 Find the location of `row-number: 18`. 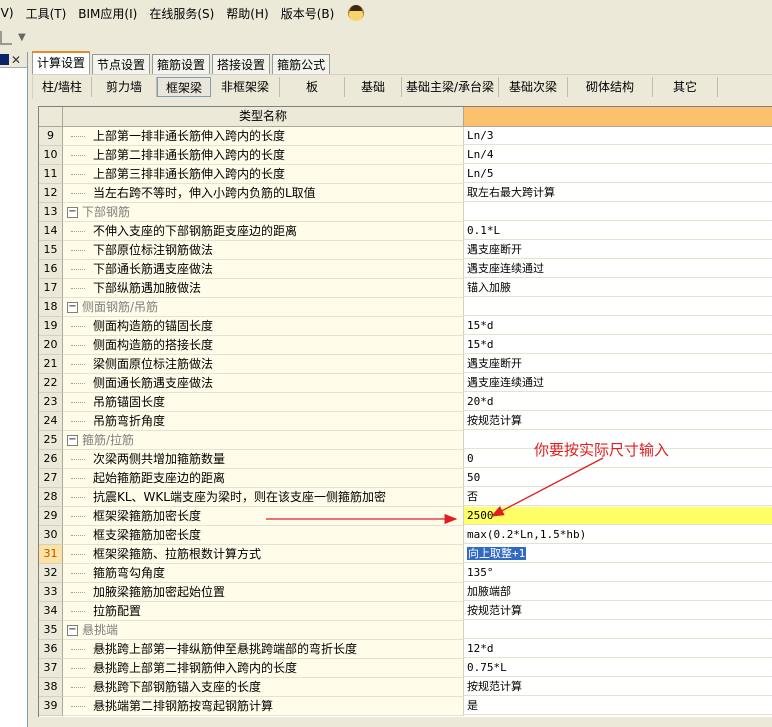

row-number: 18 is located at coordinates (51, 307).